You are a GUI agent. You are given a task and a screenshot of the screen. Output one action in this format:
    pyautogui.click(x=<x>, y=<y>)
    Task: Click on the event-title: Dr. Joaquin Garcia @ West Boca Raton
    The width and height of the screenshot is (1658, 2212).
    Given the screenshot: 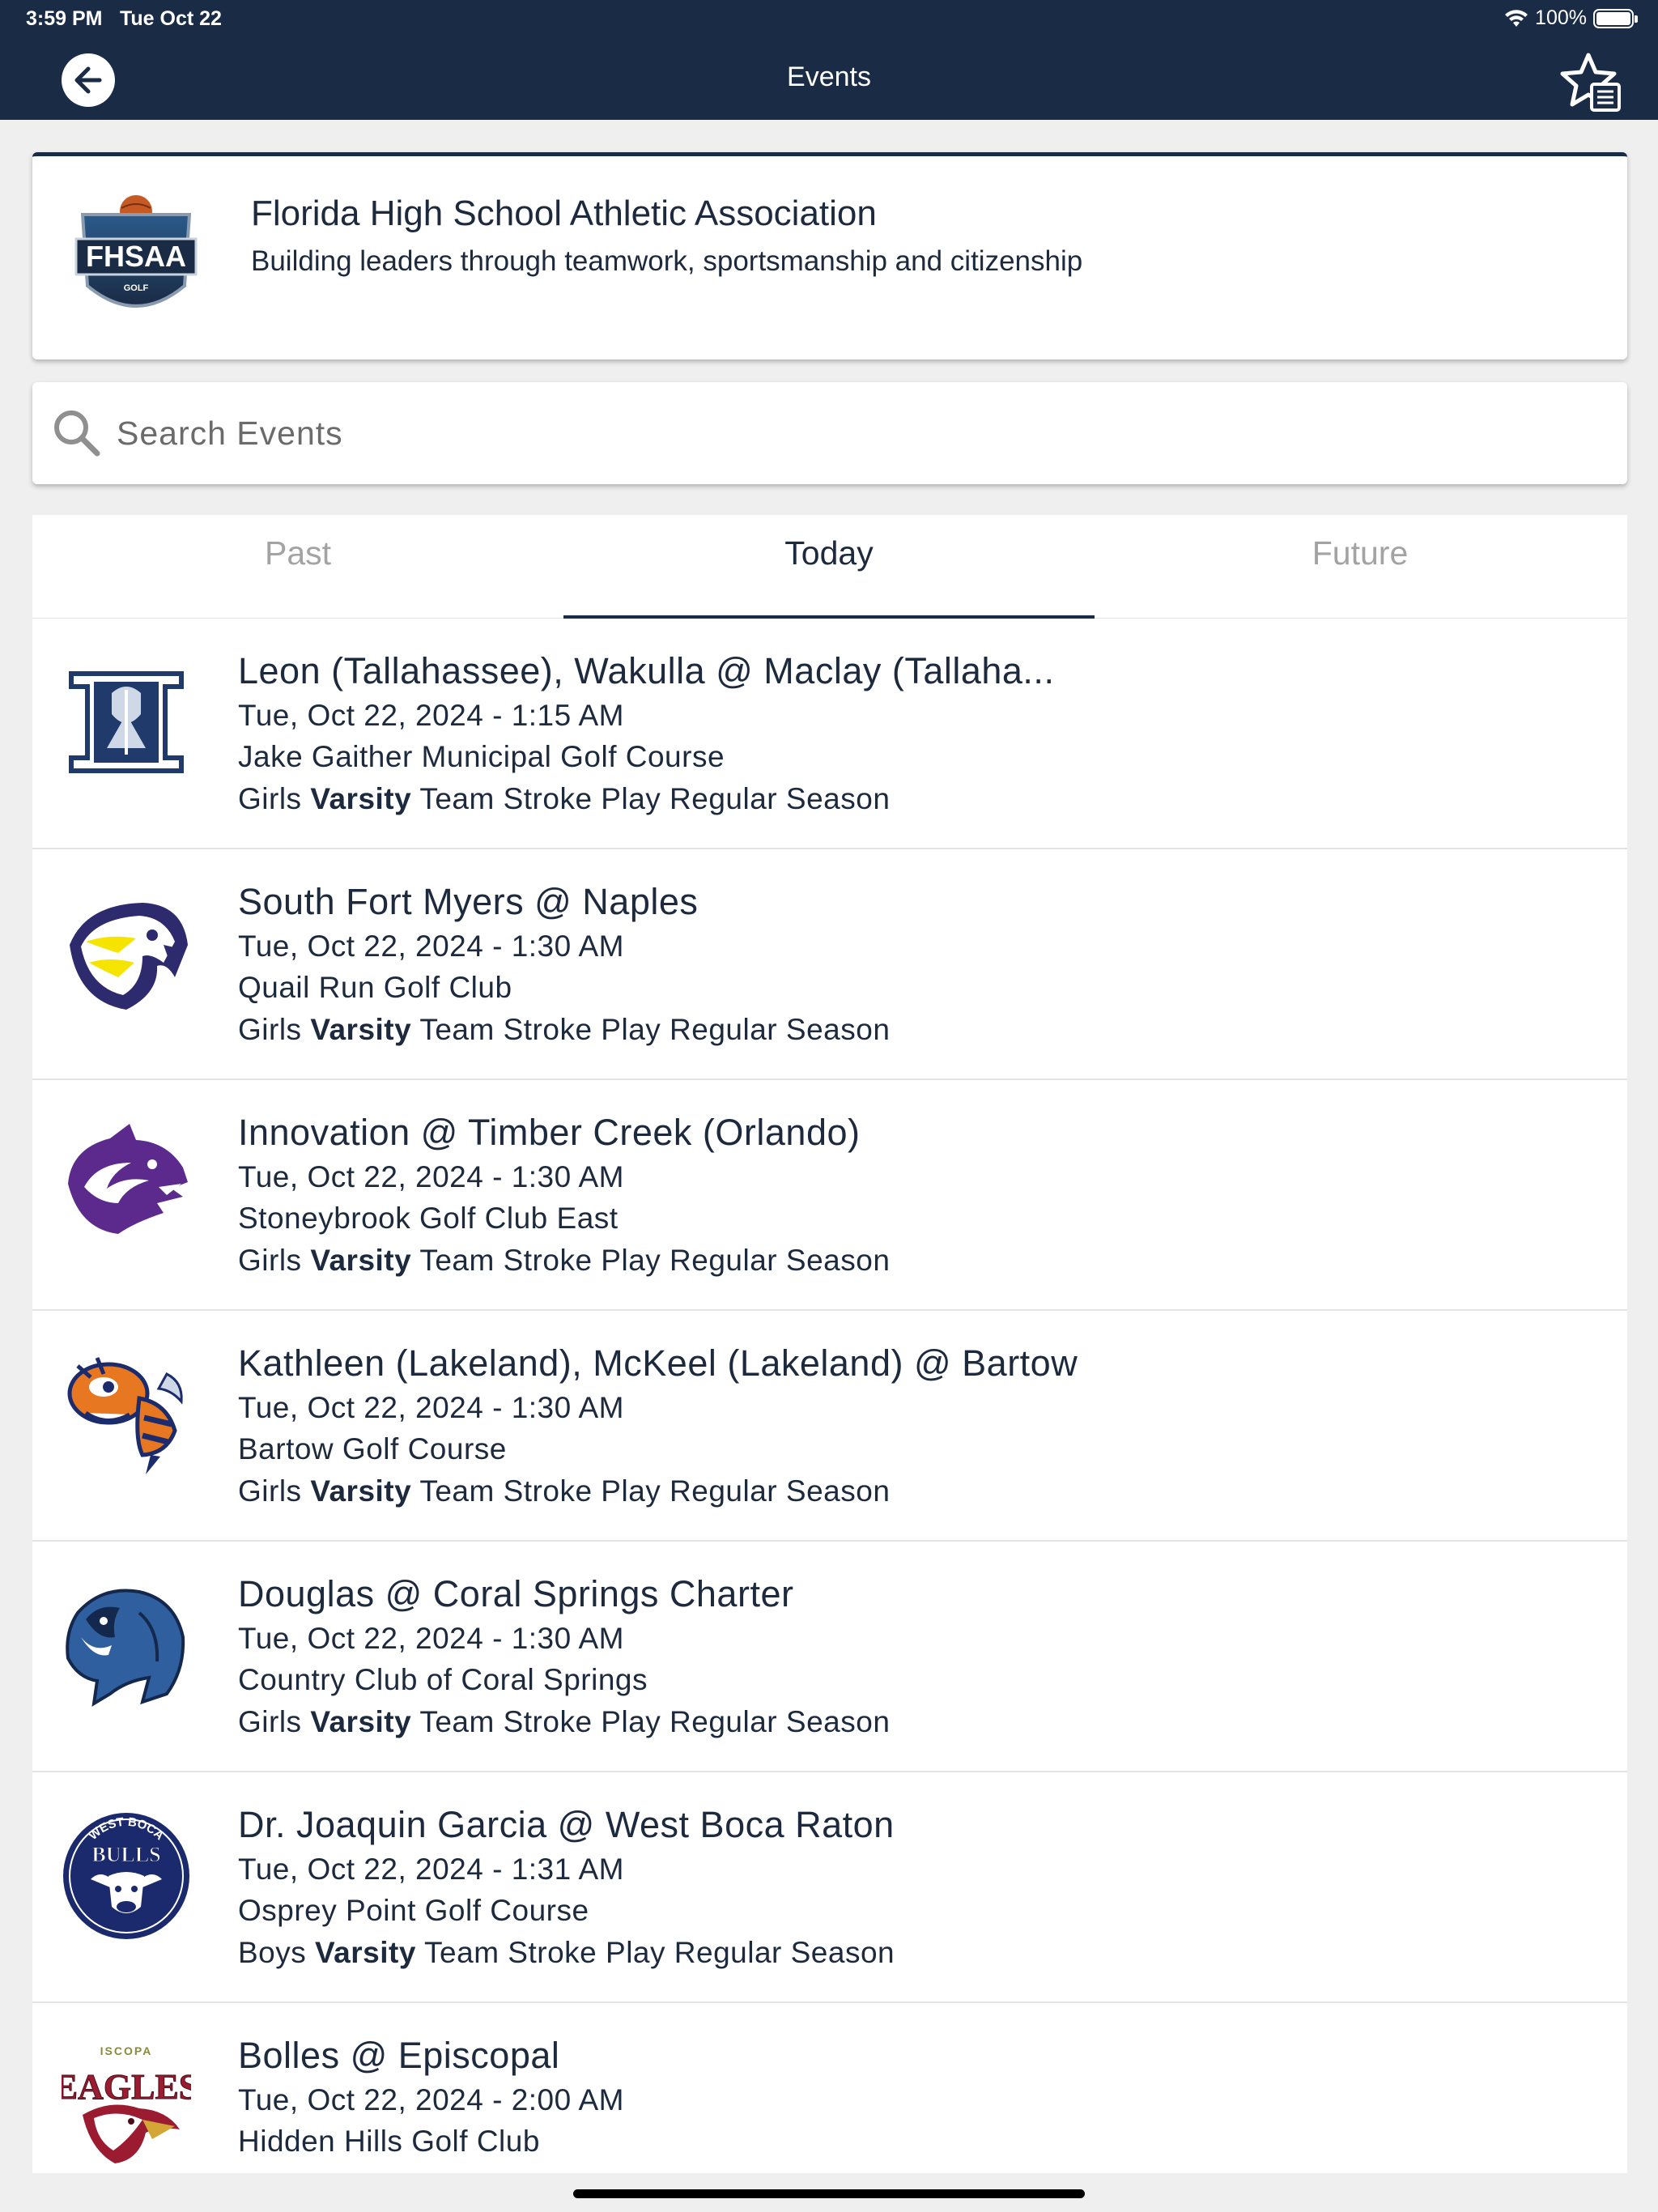 What is the action you would take?
    pyautogui.click(x=566, y=1825)
    